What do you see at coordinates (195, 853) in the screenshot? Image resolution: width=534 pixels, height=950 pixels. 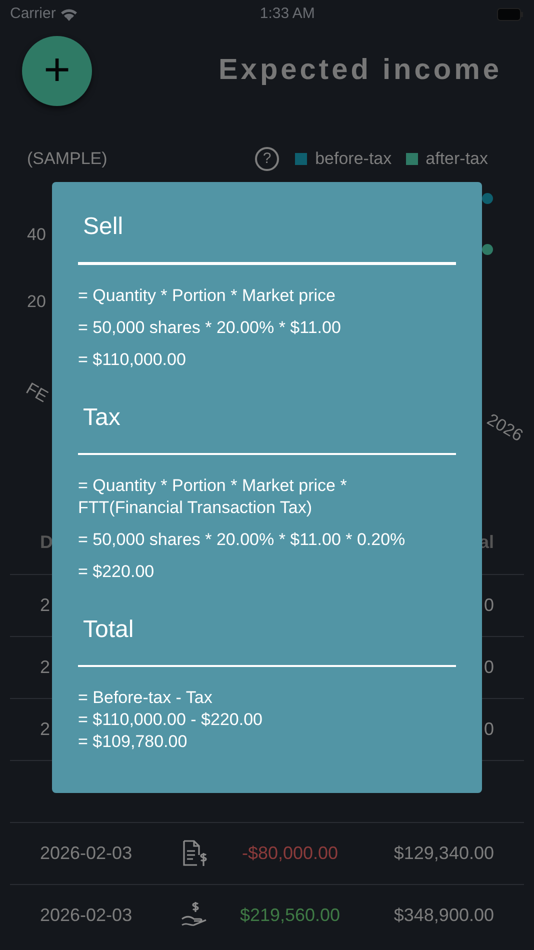 I see `bill-dollar-icon` at bounding box center [195, 853].